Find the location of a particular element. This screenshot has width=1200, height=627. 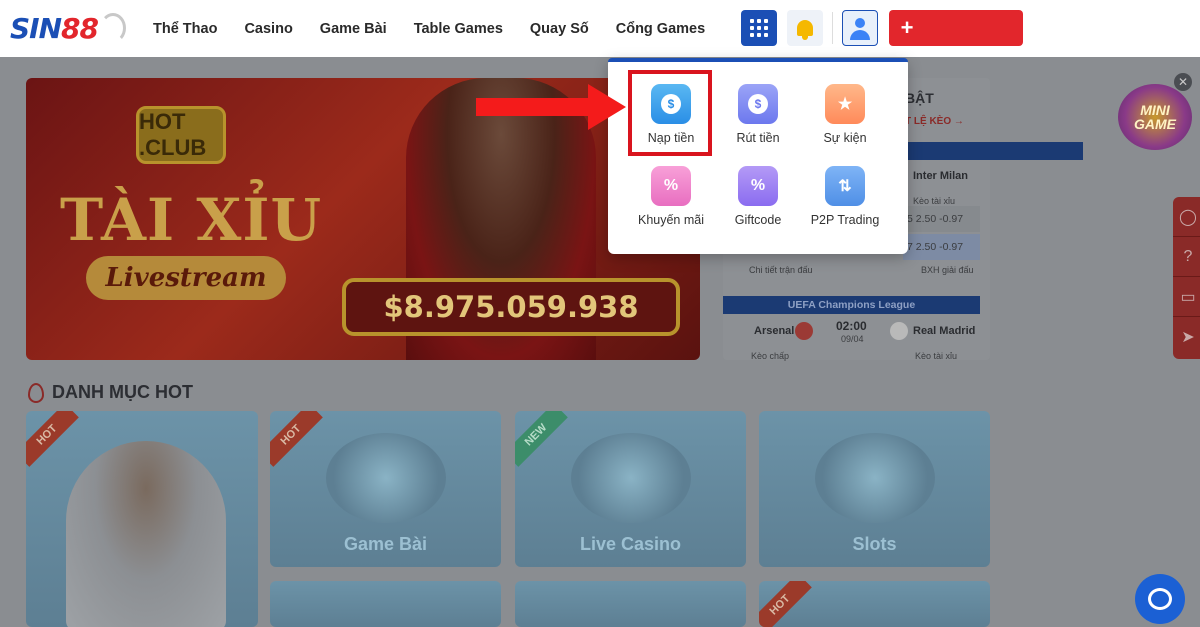

team-inter-milan: Inter Milan is located at coordinates (941, 176).